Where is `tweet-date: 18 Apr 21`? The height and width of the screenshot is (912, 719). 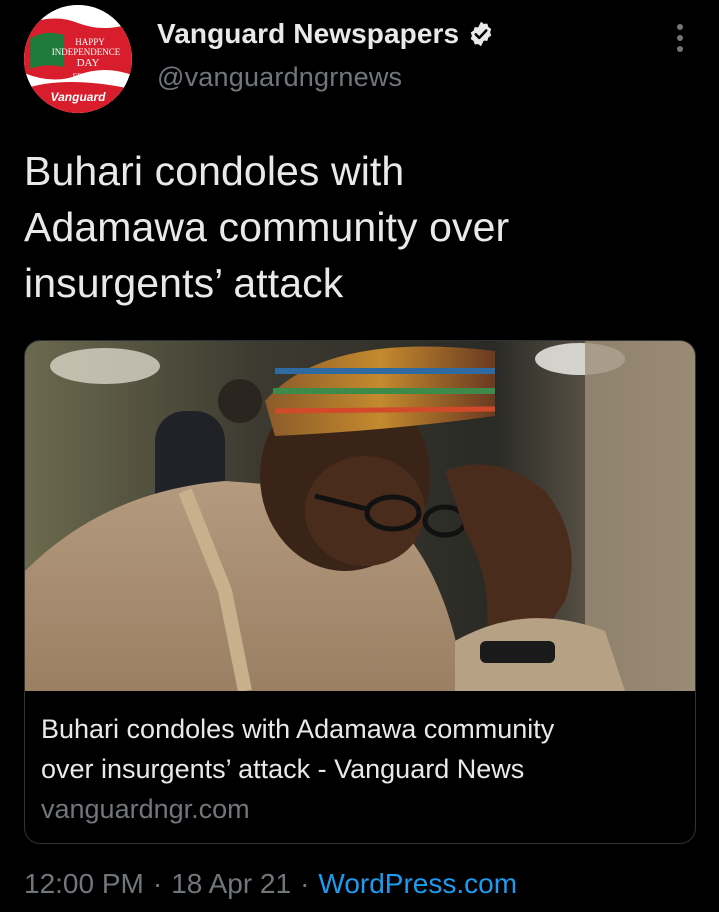 tweet-date: 18 Apr 21 is located at coordinates (231, 884).